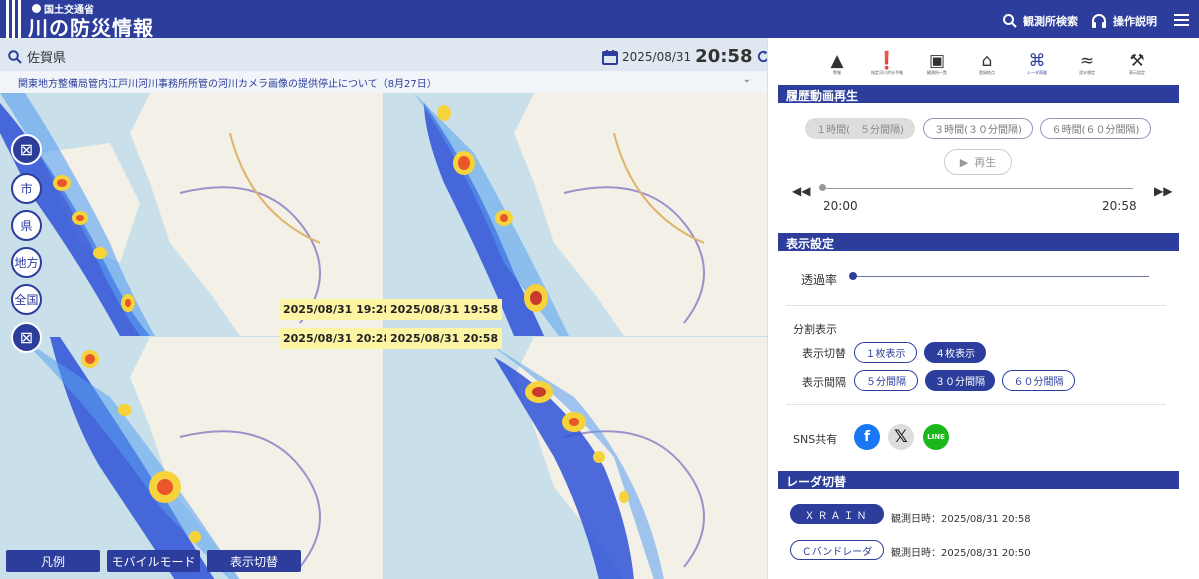  Describe the element at coordinates (822, 187) in the screenshot. I see `timeline-knob` at that location.